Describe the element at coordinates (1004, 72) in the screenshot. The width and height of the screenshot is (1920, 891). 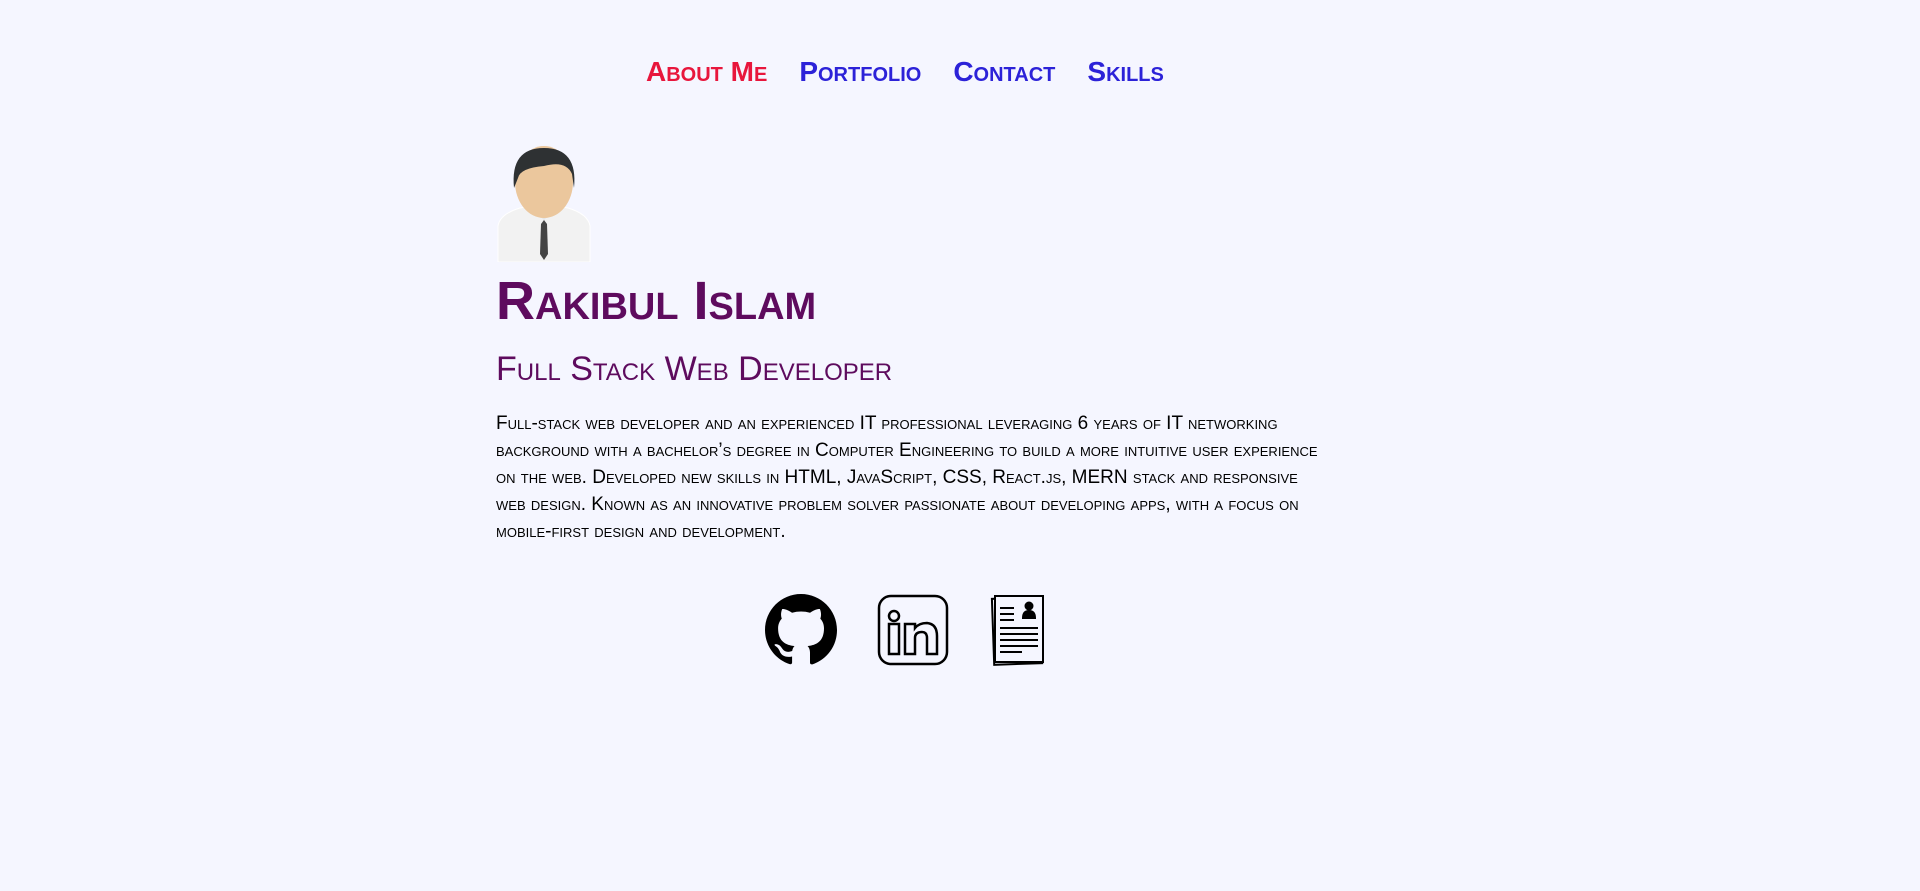
I see `nav-contact: Contact` at that location.